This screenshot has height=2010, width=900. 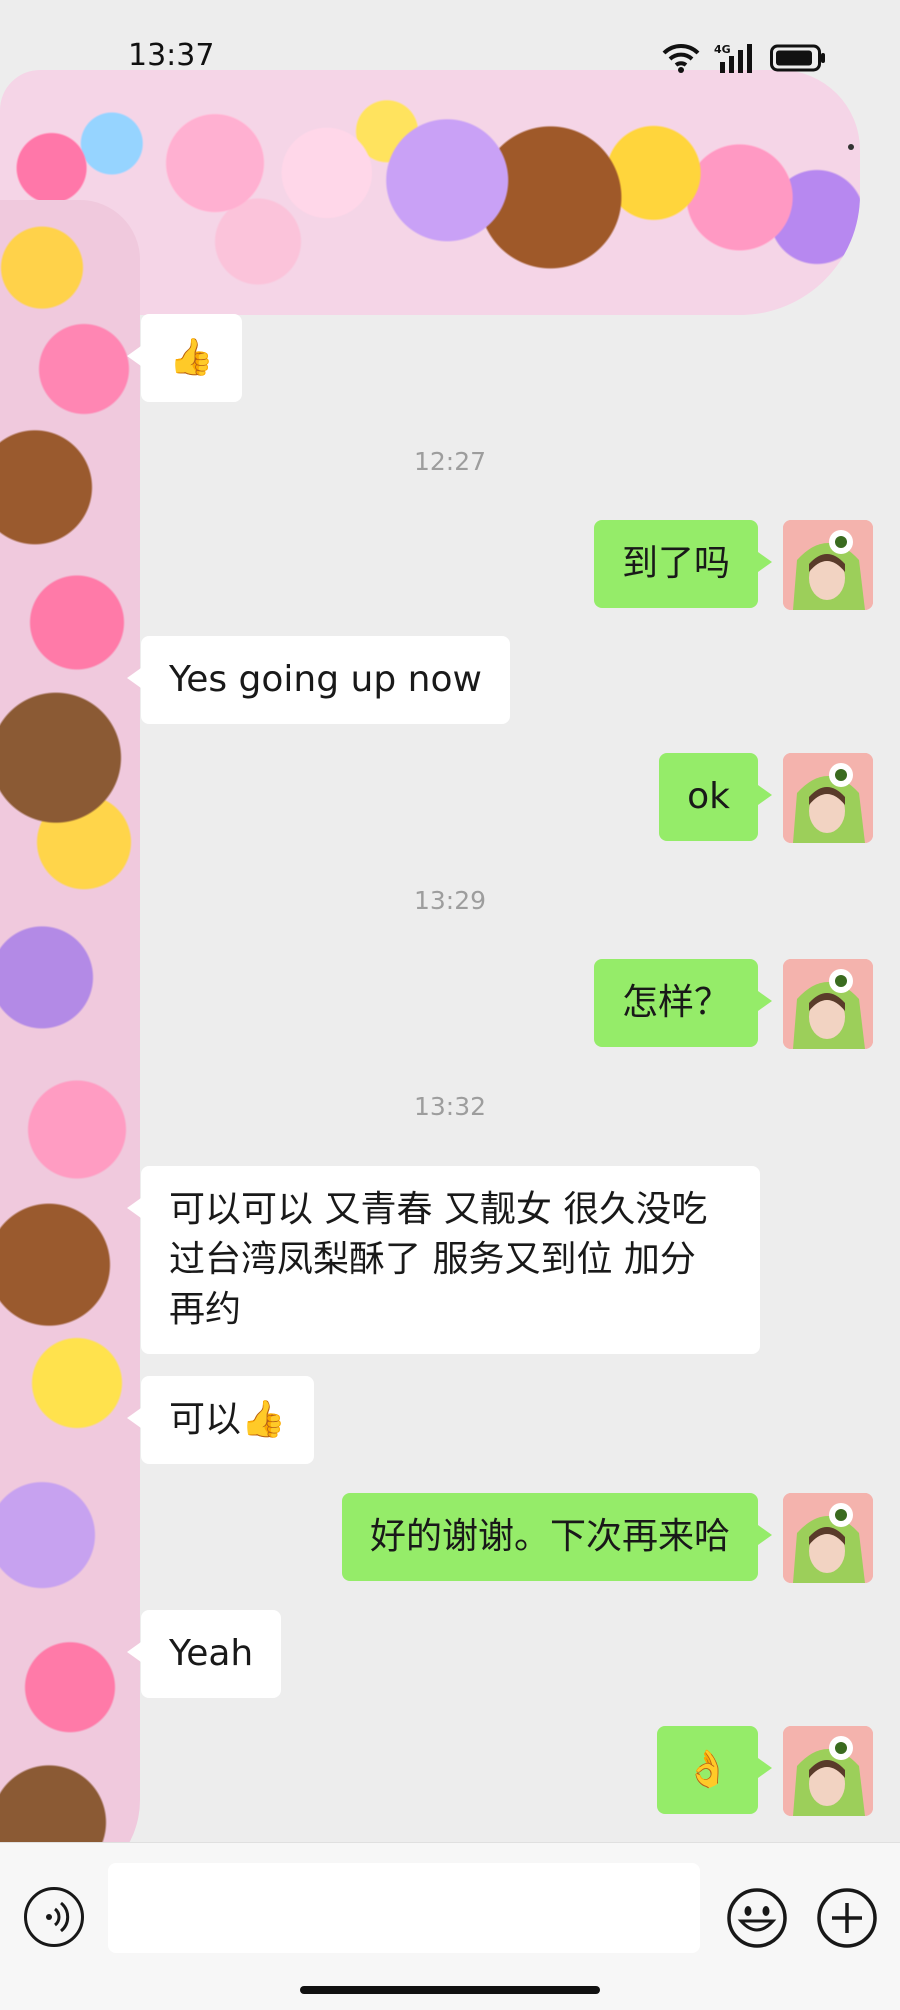 What do you see at coordinates (722, 49) in the screenshot?
I see `network-label: 4G` at bounding box center [722, 49].